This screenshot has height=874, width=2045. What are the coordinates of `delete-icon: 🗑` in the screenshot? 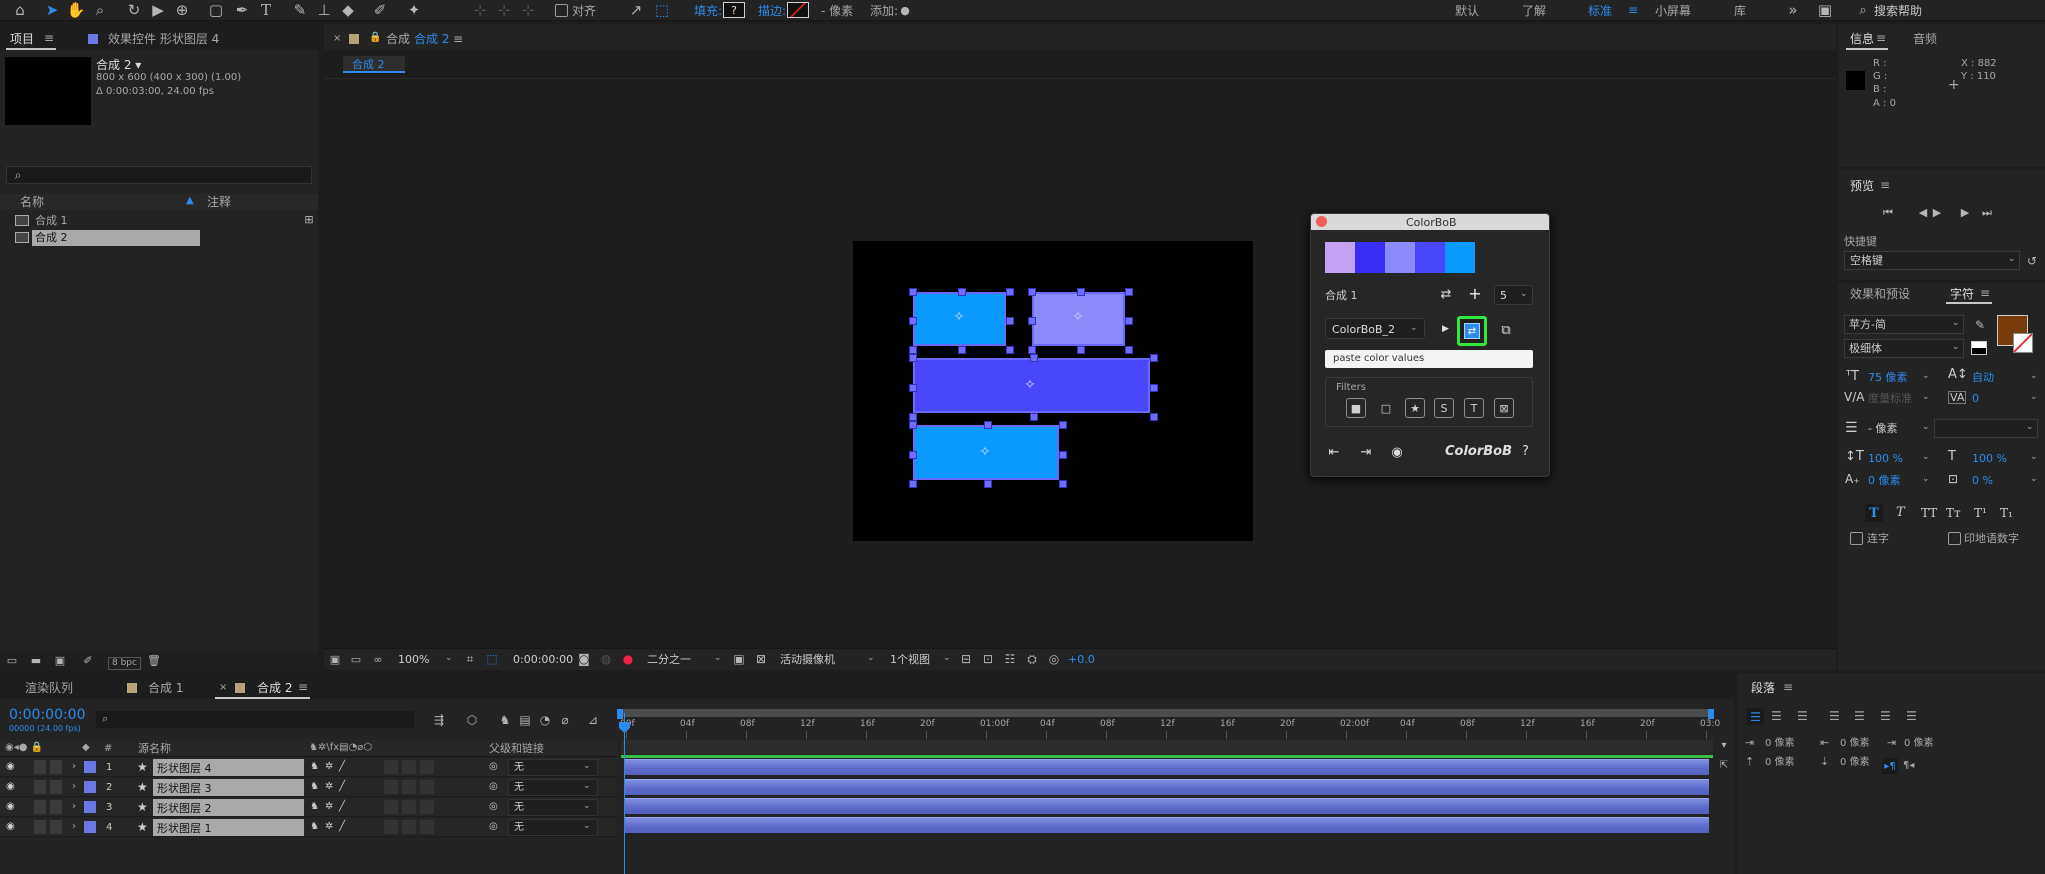 It's located at (154, 660).